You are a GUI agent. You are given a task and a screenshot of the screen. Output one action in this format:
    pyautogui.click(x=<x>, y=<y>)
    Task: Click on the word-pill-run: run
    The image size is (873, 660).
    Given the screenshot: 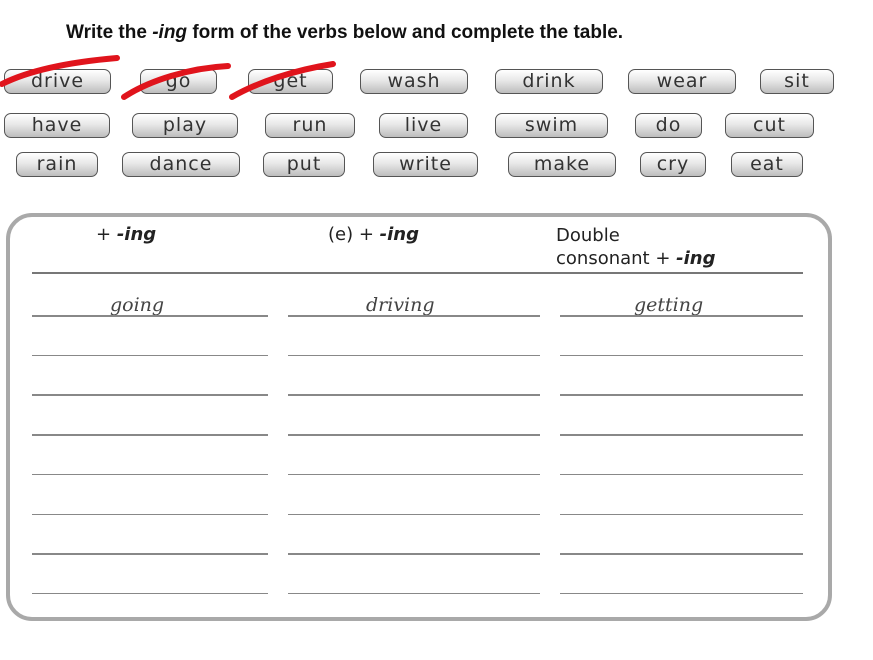 What is the action you would take?
    pyautogui.click(x=310, y=125)
    